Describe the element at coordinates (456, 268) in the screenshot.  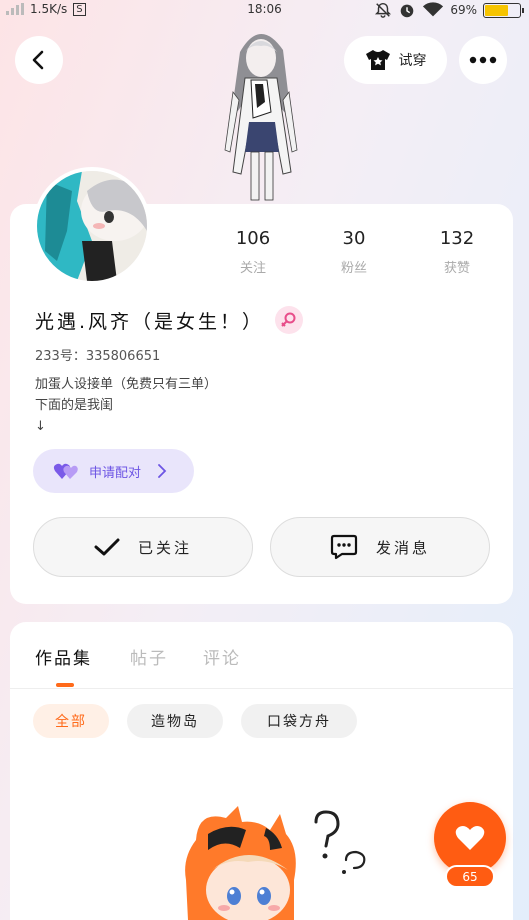
I see `likes-label: 获赞` at that location.